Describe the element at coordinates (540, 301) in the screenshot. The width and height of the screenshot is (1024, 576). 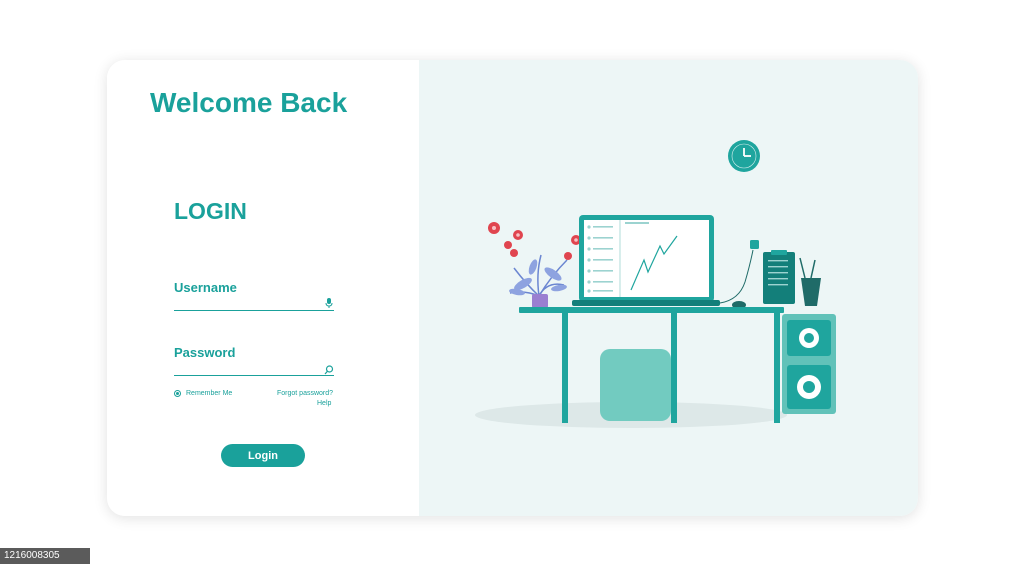
I see `plant-pot` at that location.